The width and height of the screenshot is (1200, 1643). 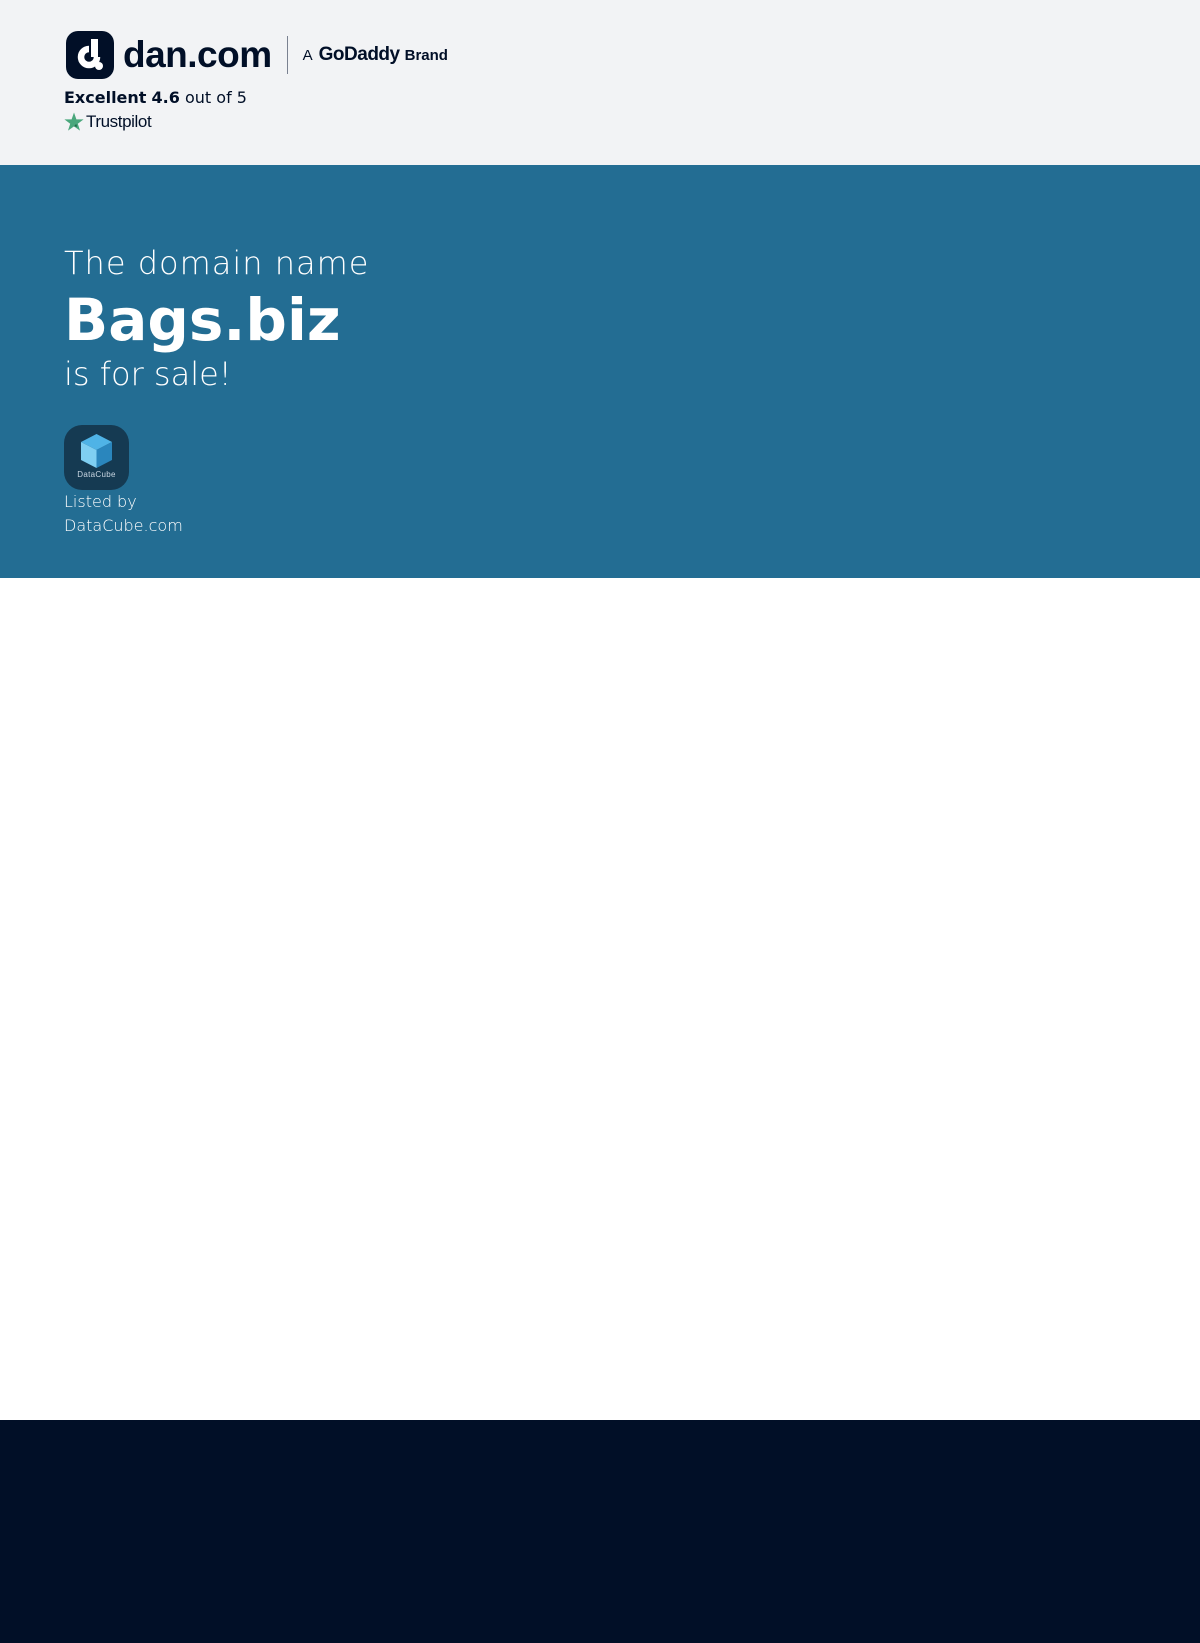 I want to click on brand-logo-link: dan.com A GoDaddy Brand, so click(x=257, y=55).